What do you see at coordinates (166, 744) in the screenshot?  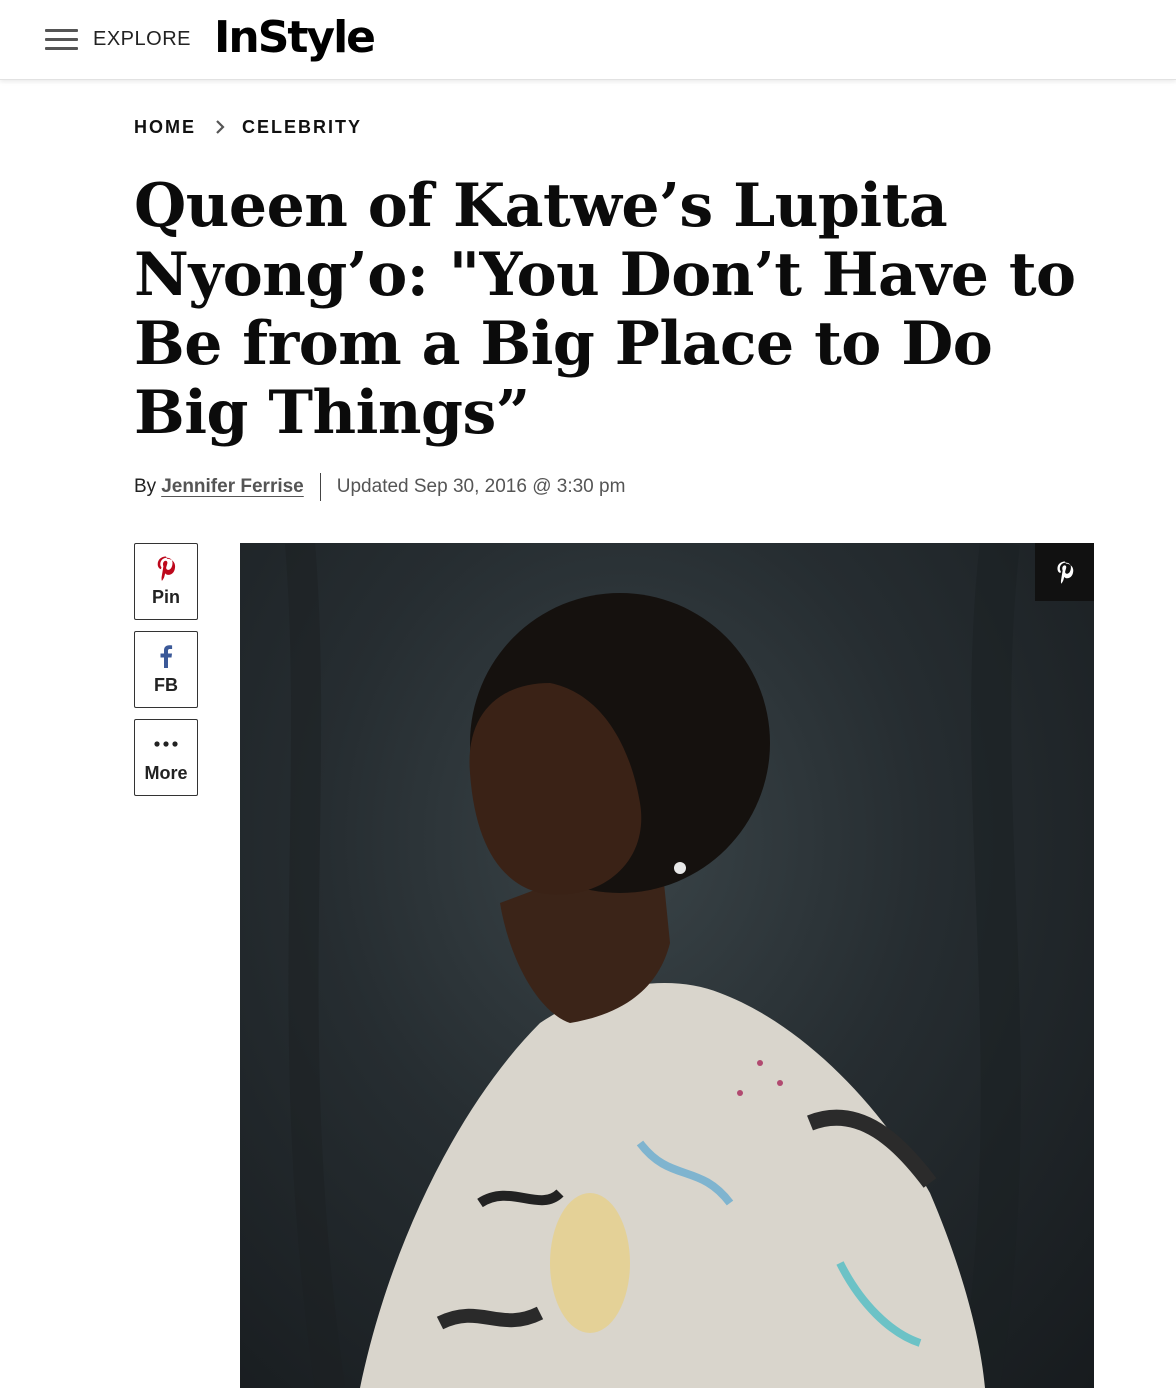 I see `more-dots-icon` at bounding box center [166, 744].